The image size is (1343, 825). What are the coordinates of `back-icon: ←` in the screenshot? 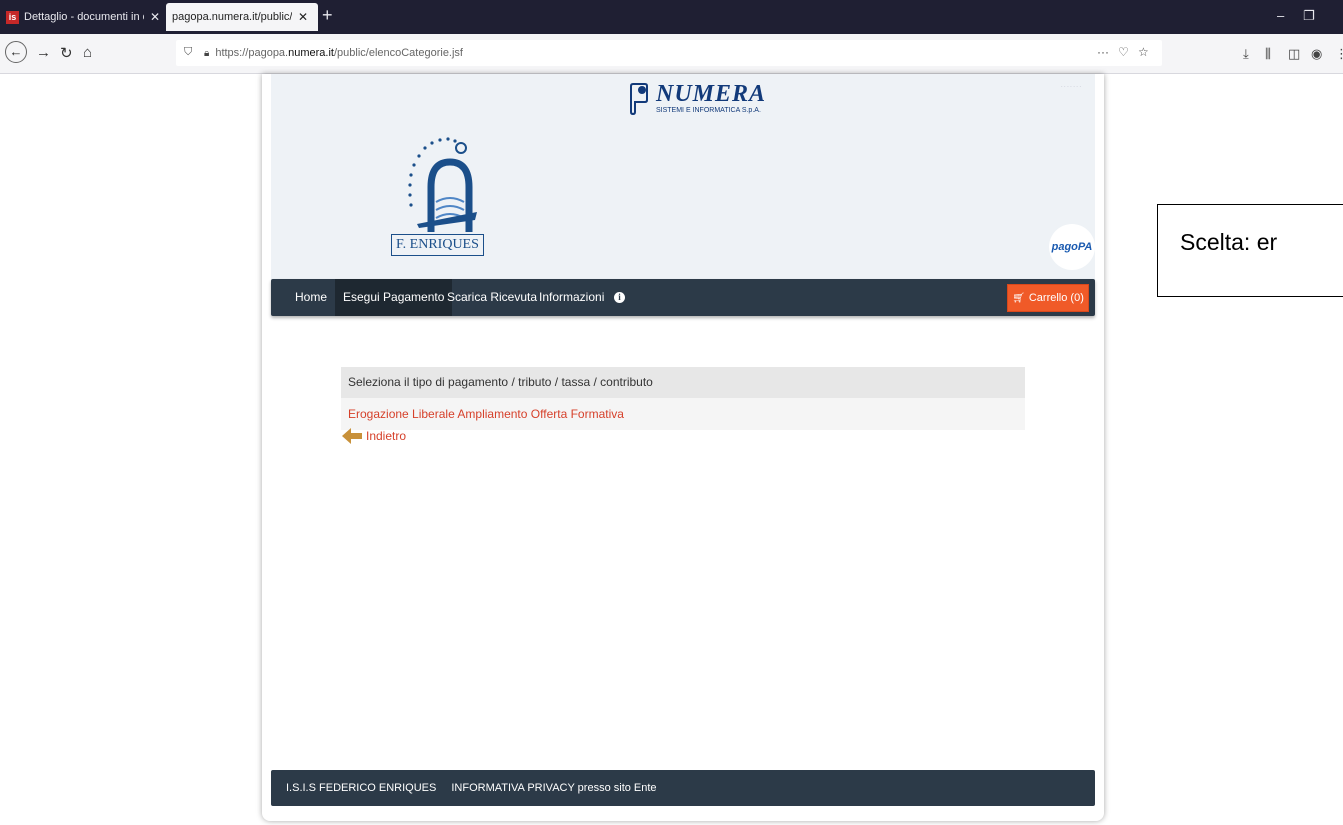 It's located at (16, 52).